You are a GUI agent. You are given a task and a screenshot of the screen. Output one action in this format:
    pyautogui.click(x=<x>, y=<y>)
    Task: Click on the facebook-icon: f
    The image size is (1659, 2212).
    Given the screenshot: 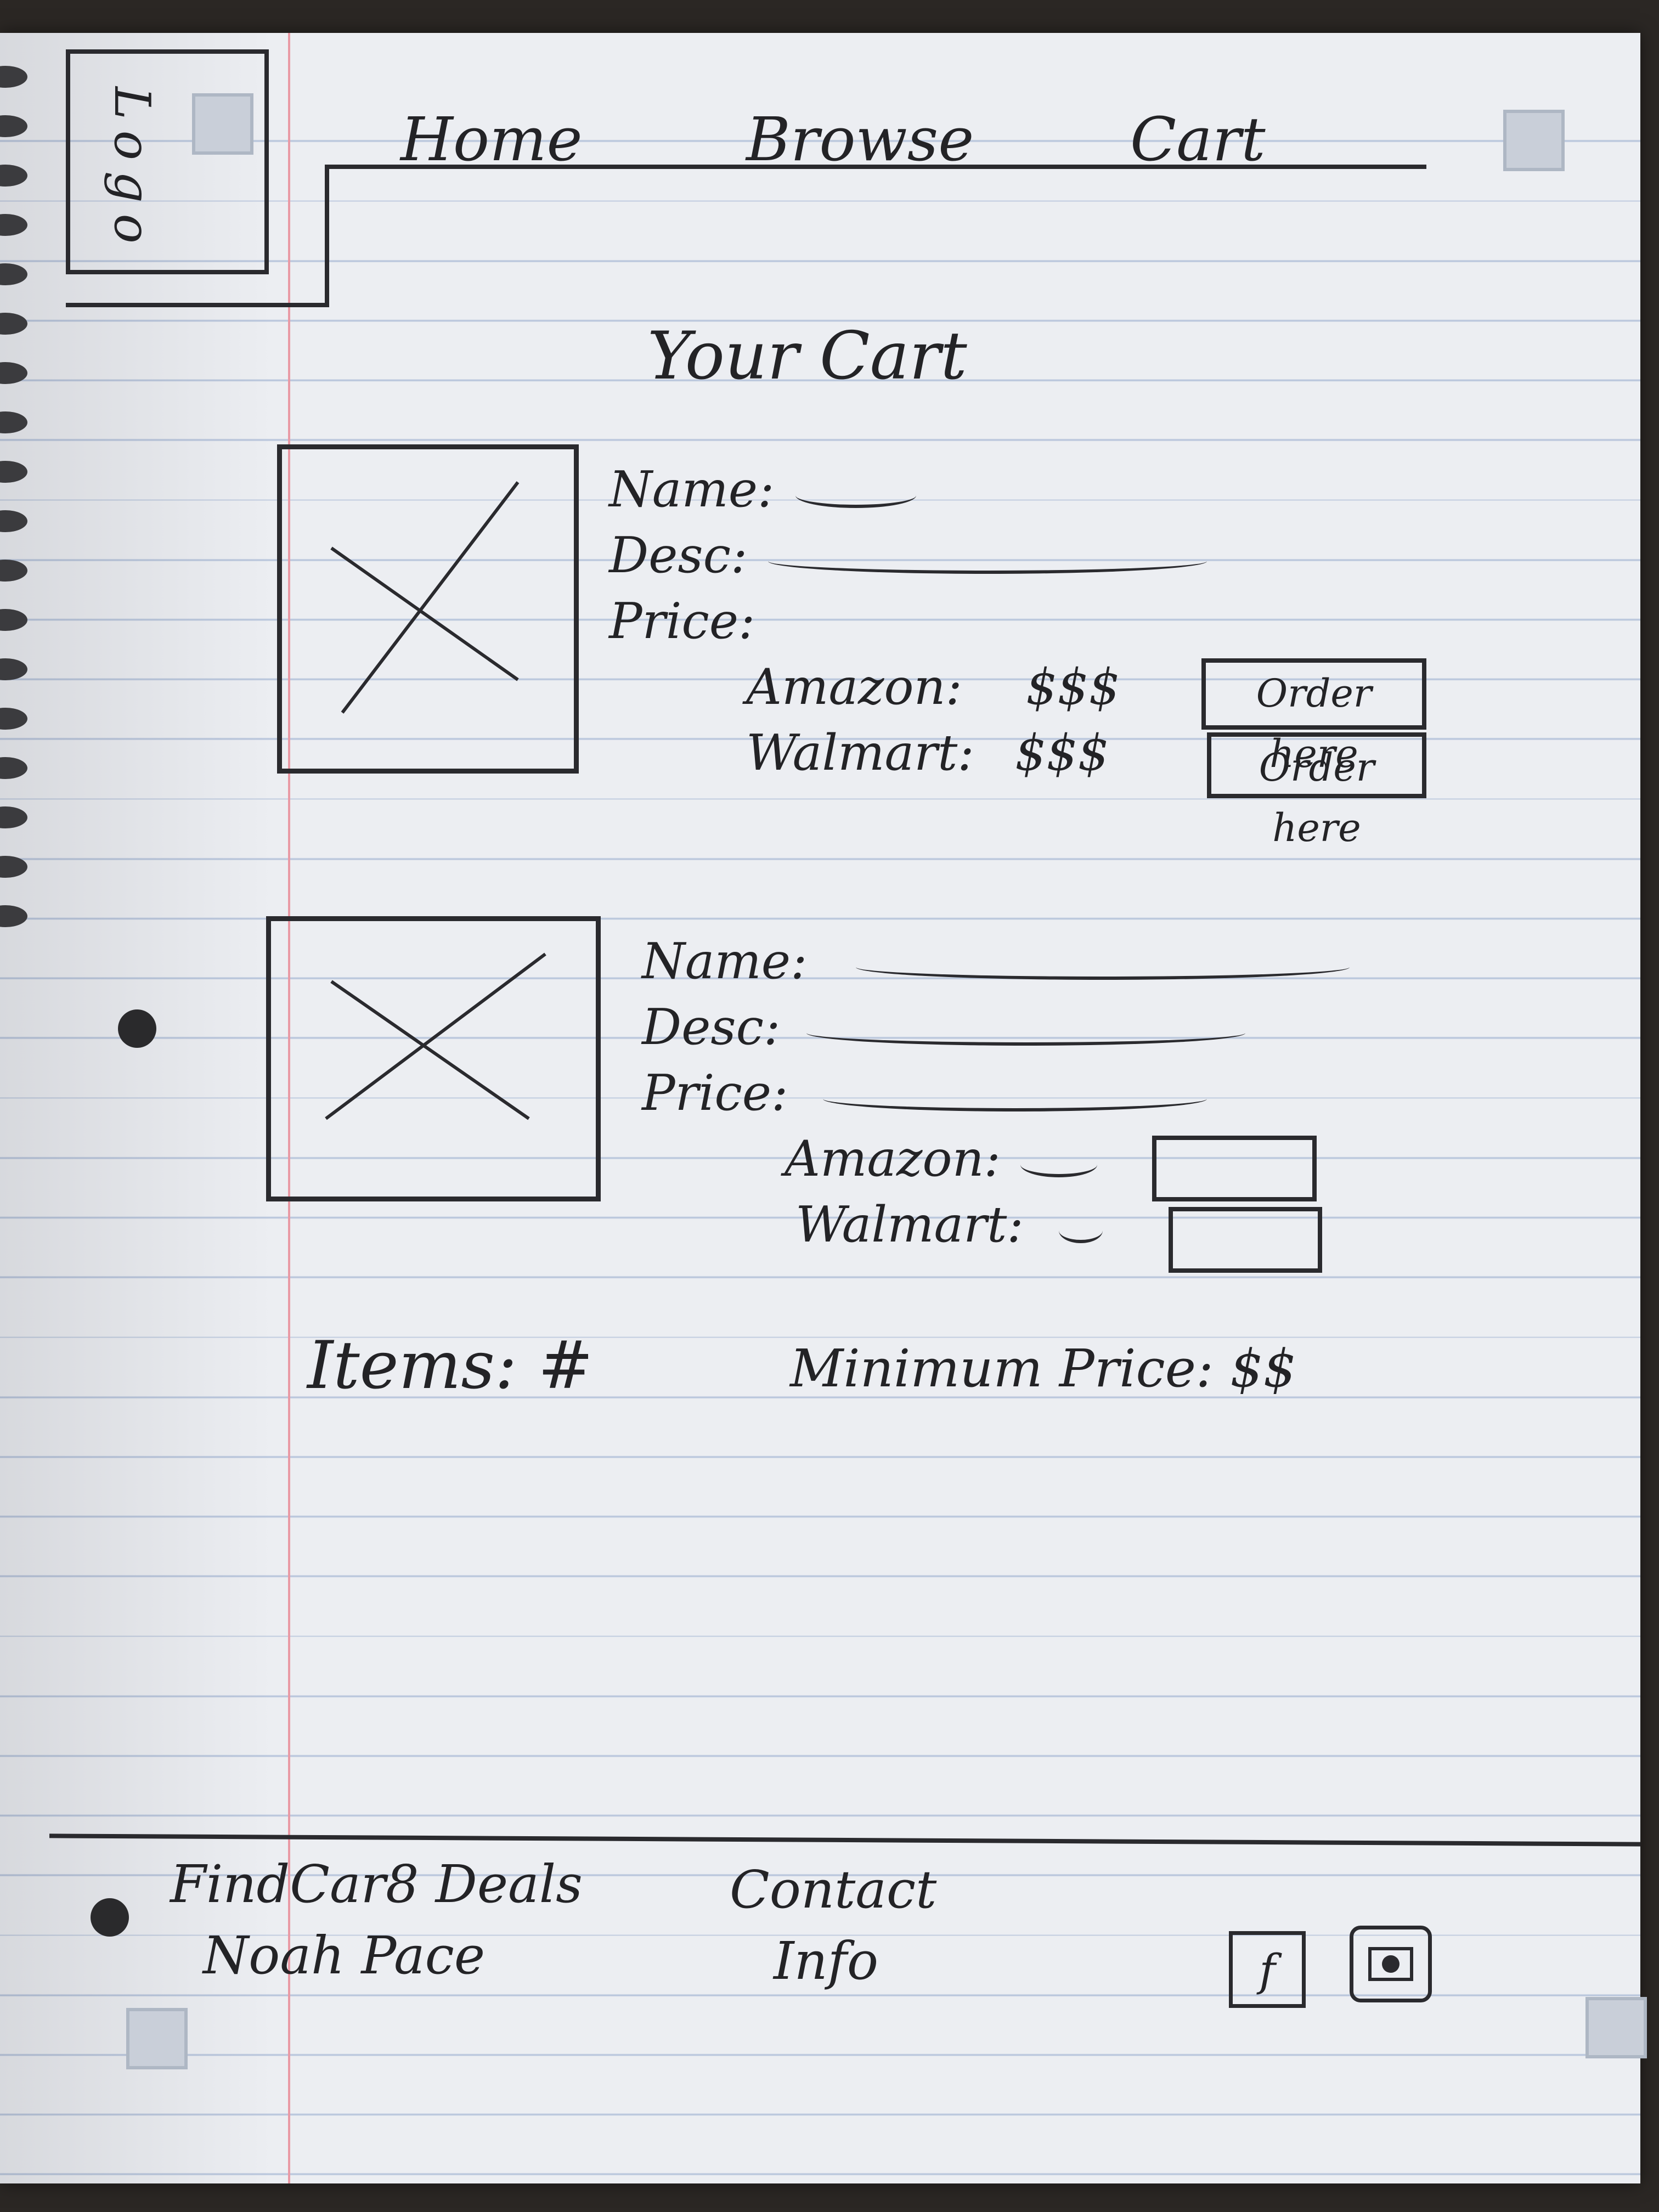 What is the action you would take?
    pyautogui.click(x=1267, y=1970)
    